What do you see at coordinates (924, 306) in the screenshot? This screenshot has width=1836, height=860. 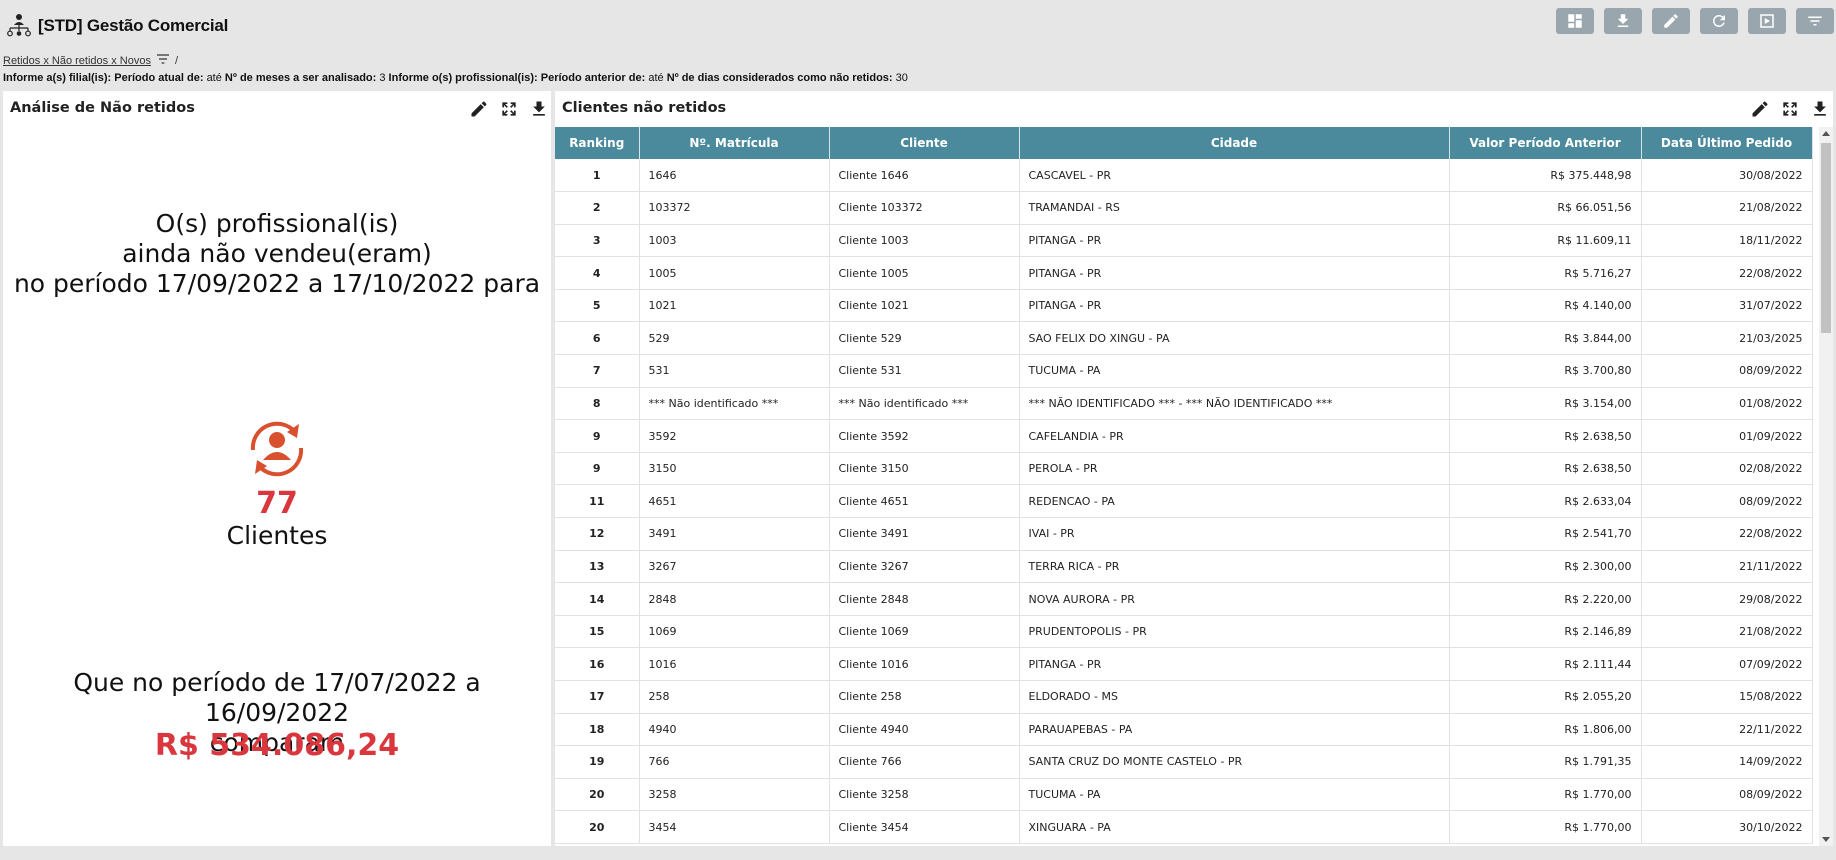 I see `cell-cliente: Cliente 1021` at bounding box center [924, 306].